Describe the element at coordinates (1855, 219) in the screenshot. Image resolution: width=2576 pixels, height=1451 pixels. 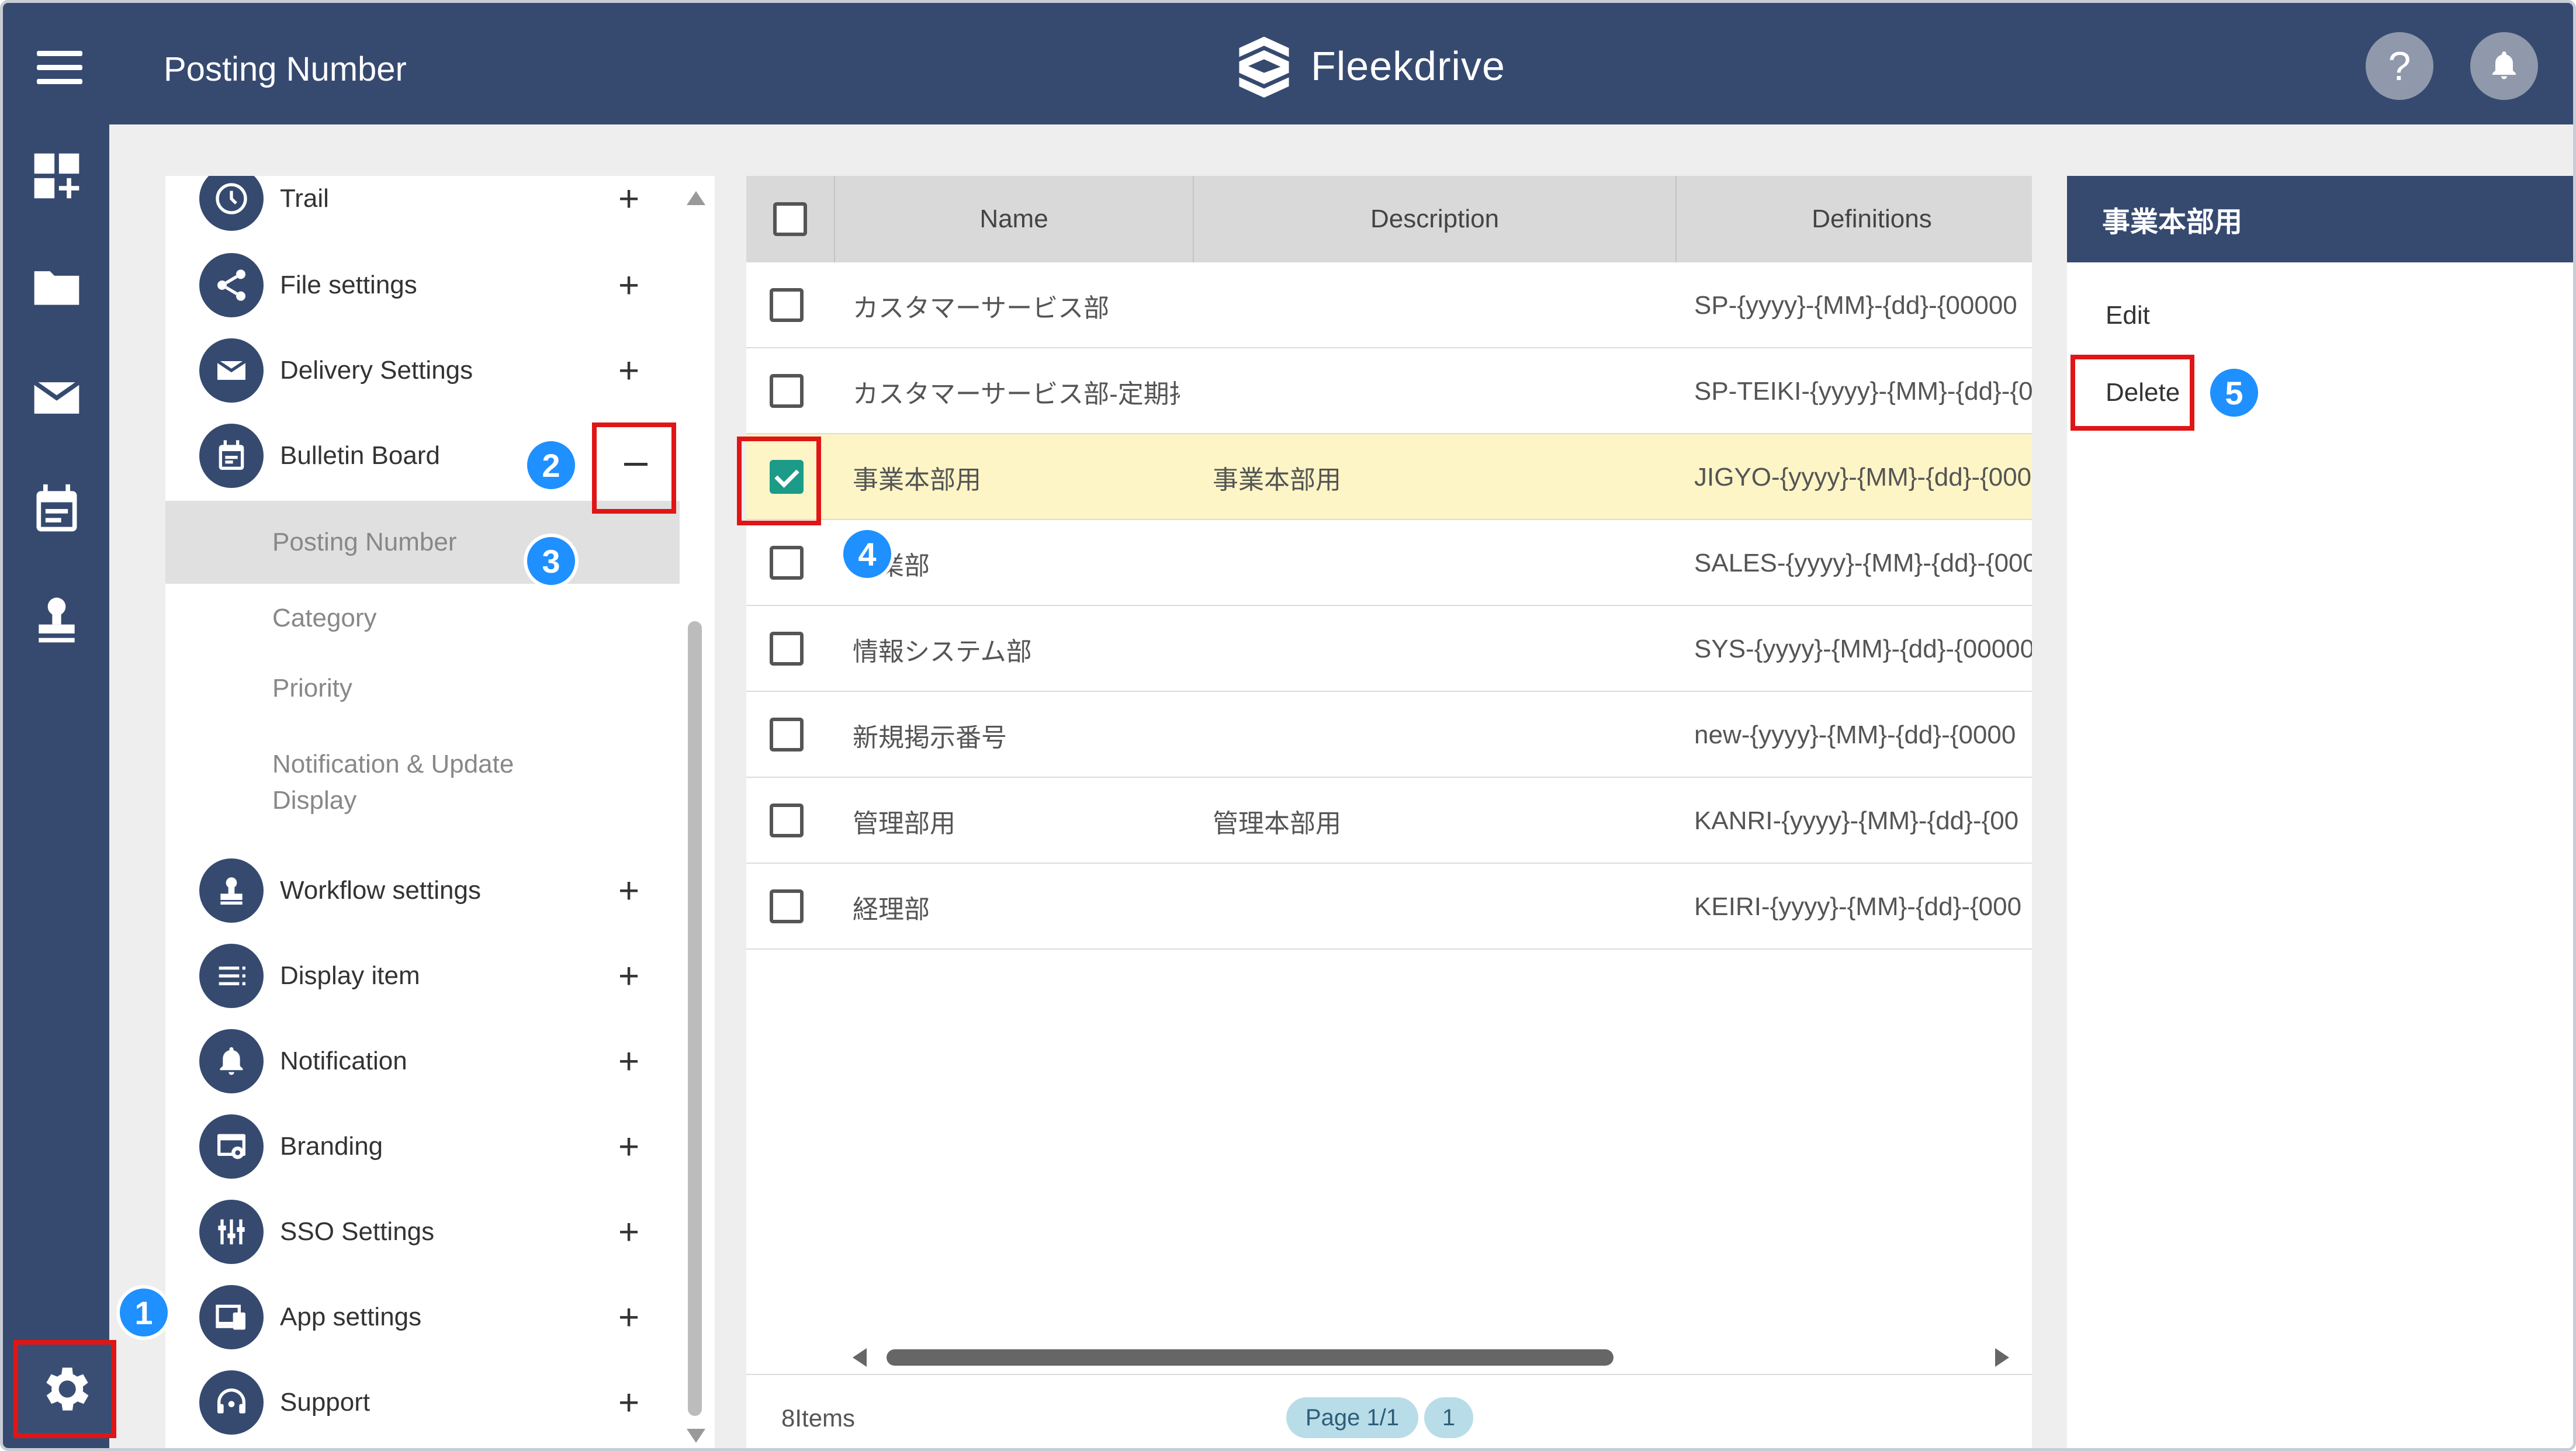
I see `column-header-definitions: Definitions` at that location.